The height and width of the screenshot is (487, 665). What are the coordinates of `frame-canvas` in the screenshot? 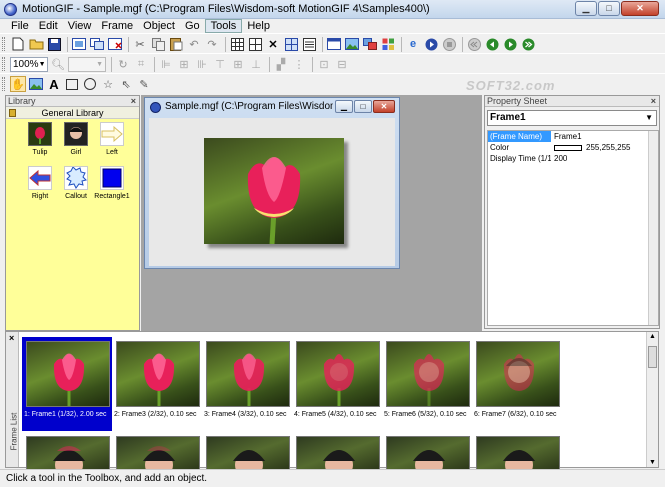 It's located at (272, 192).